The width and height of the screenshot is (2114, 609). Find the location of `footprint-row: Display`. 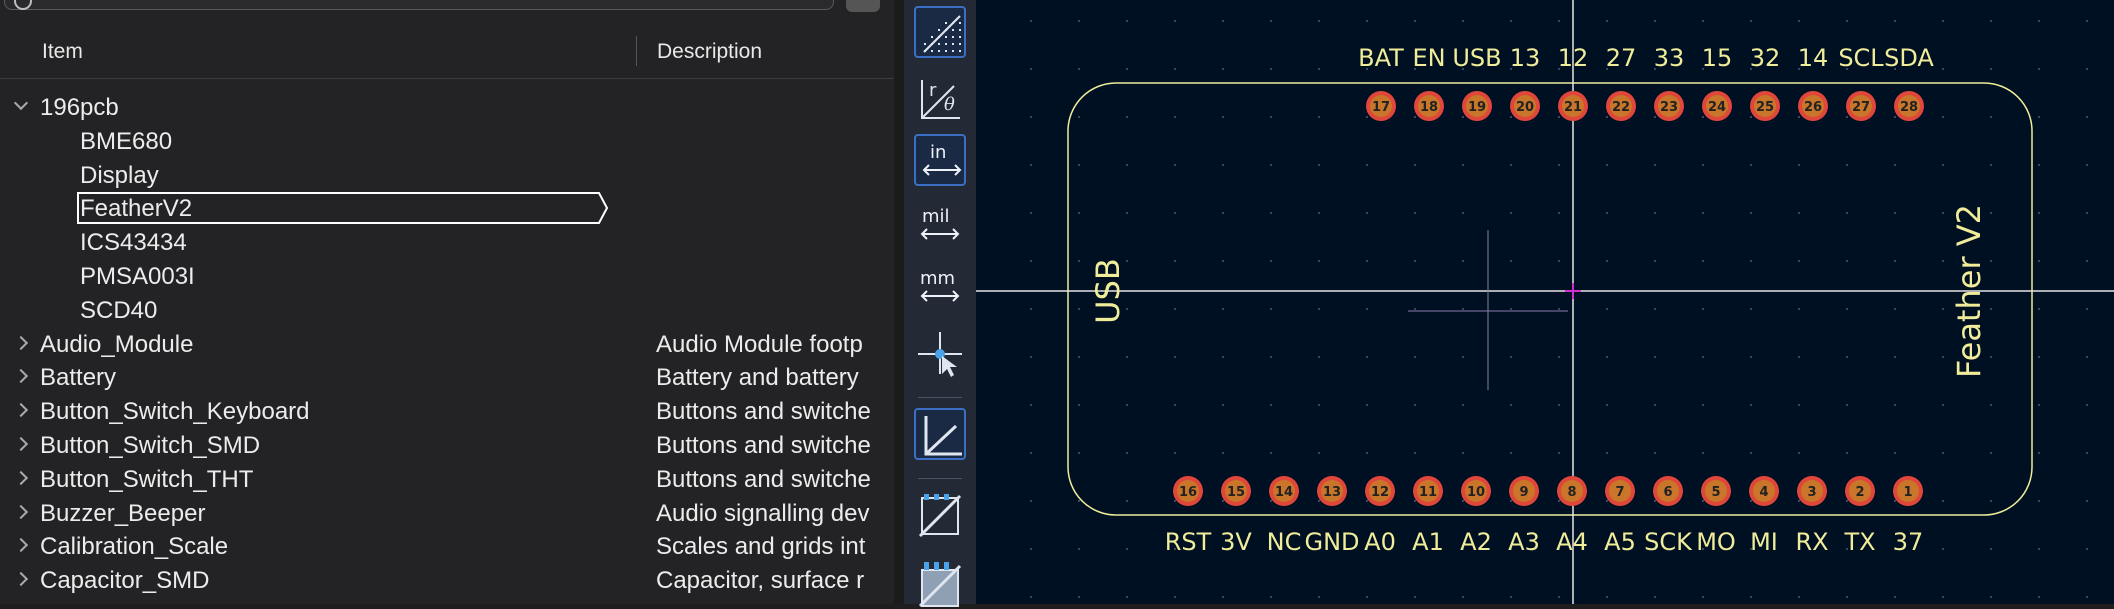

footprint-row: Display is located at coordinates (447, 175).